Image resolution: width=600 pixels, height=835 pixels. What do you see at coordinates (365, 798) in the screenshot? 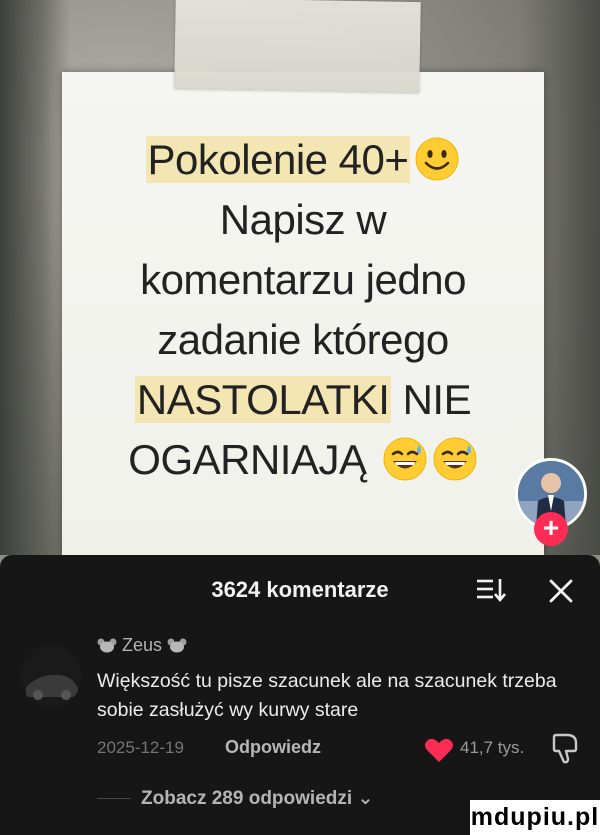
I see `chevron-down-icon: ⌄` at bounding box center [365, 798].